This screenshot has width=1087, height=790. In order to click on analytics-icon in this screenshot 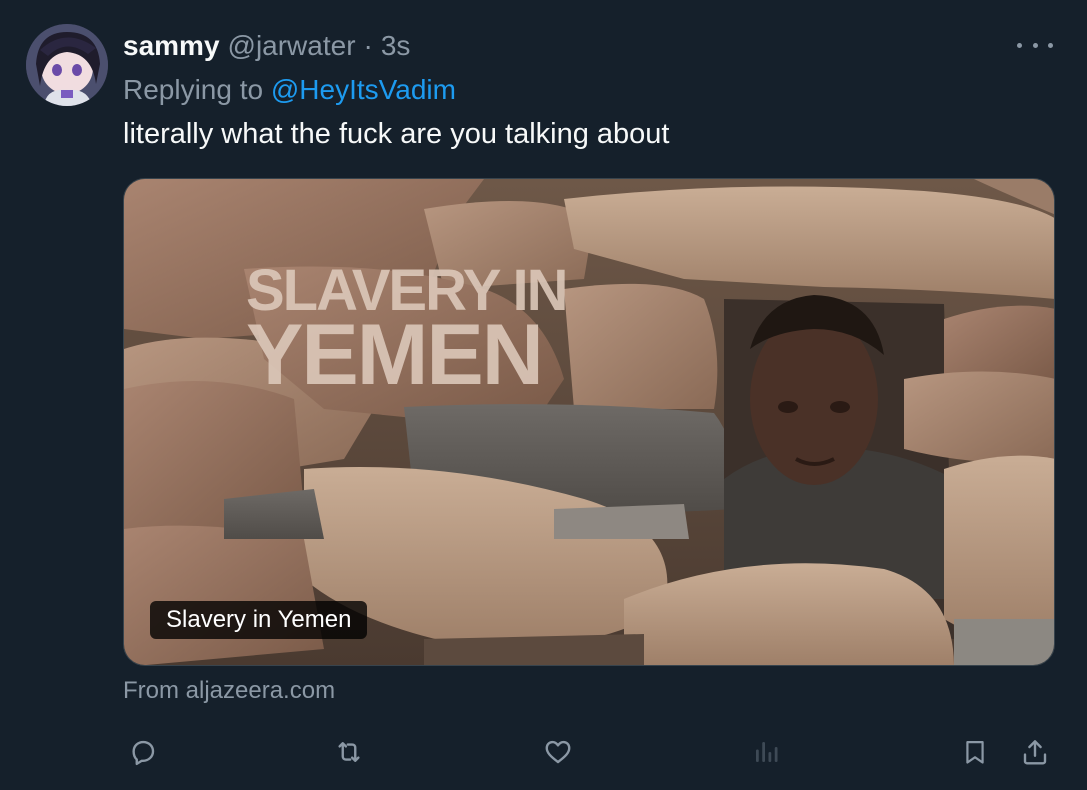, I will do `click(766, 752)`.